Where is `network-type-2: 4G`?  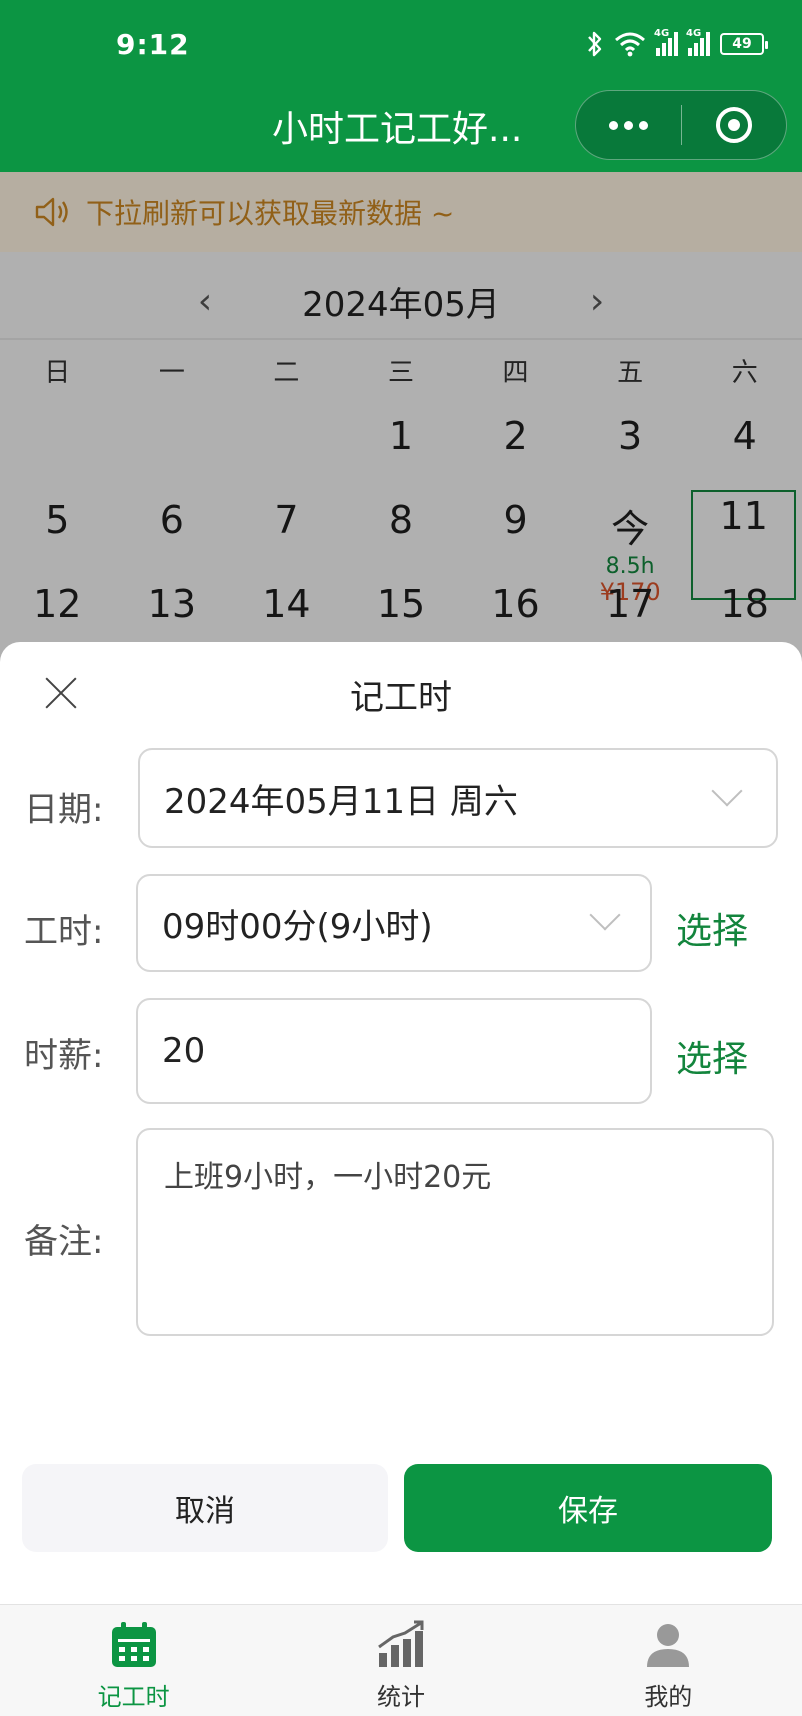 network-type-2: 4G is located at coordinates (694, 33).